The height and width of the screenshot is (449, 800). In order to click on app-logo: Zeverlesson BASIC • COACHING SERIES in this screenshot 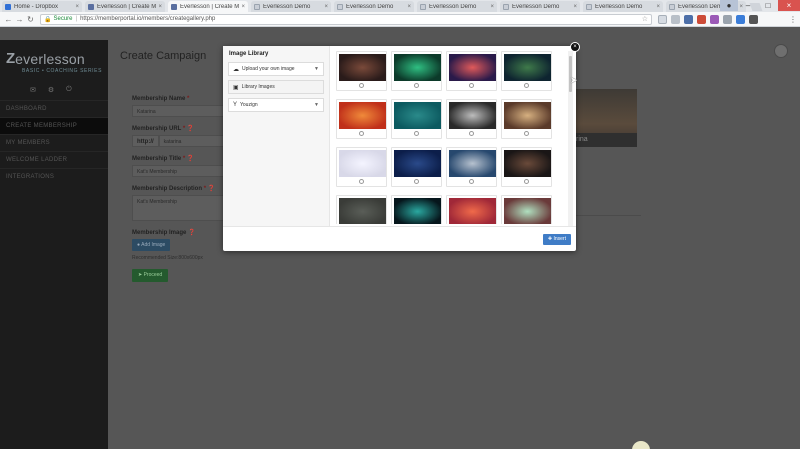, I will do `click(54, 60)`.